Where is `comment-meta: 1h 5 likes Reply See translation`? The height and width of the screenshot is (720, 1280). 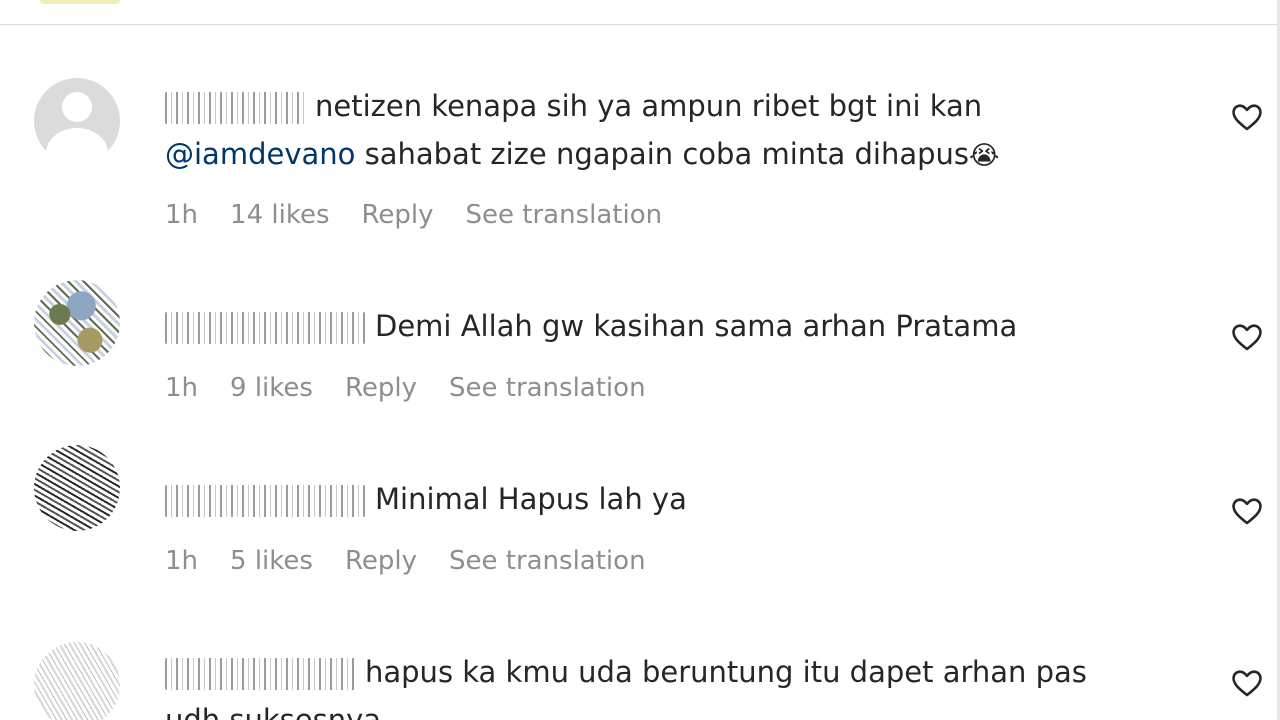 comment-meta: 1h 5 likes Reply See translation is located at coordinates (421, 561).